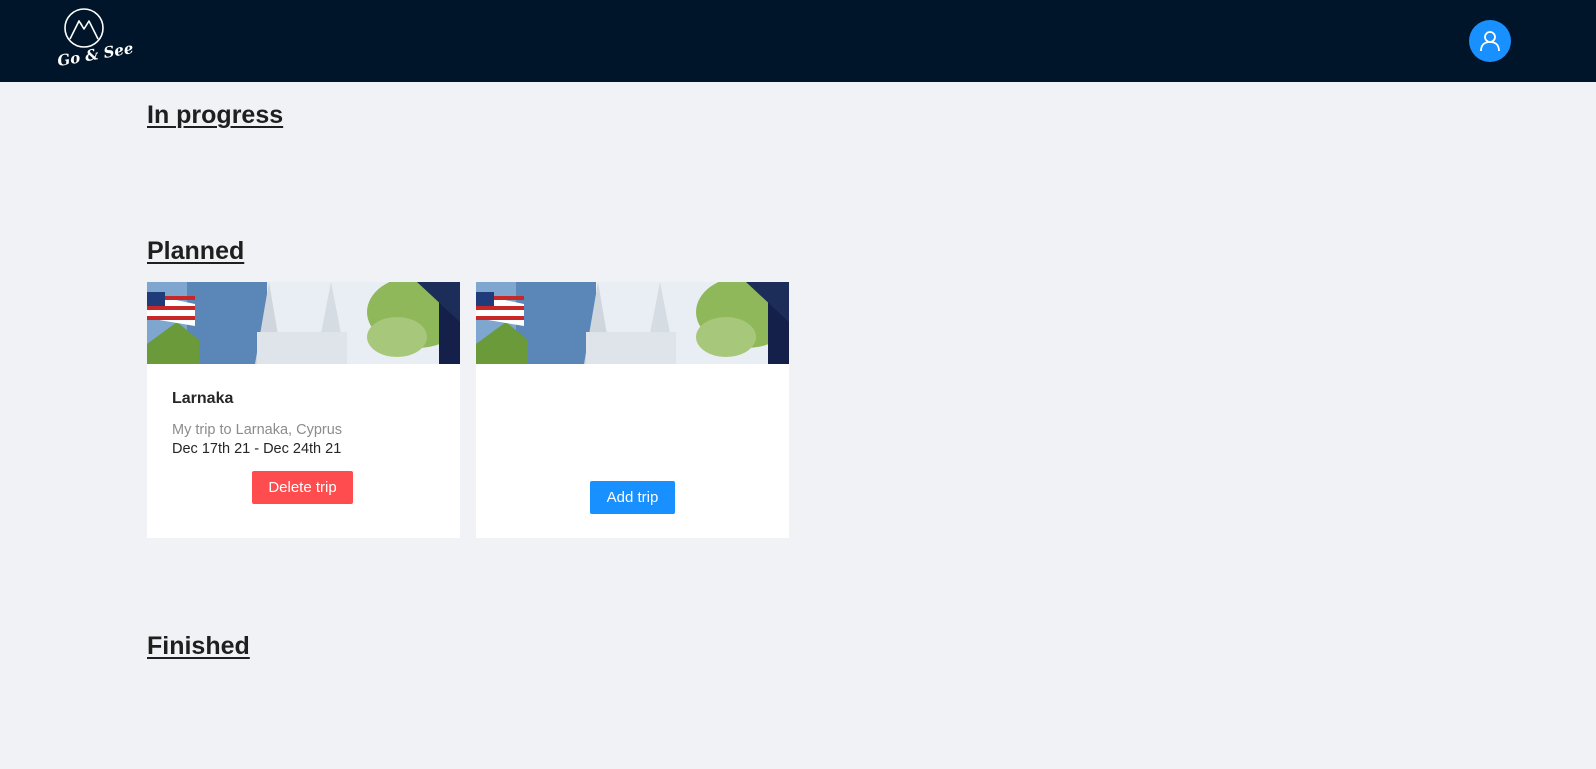  Describe the element at coordinates (632, 323) in the screenshot. I see `add-trip-cover-image` at that location.